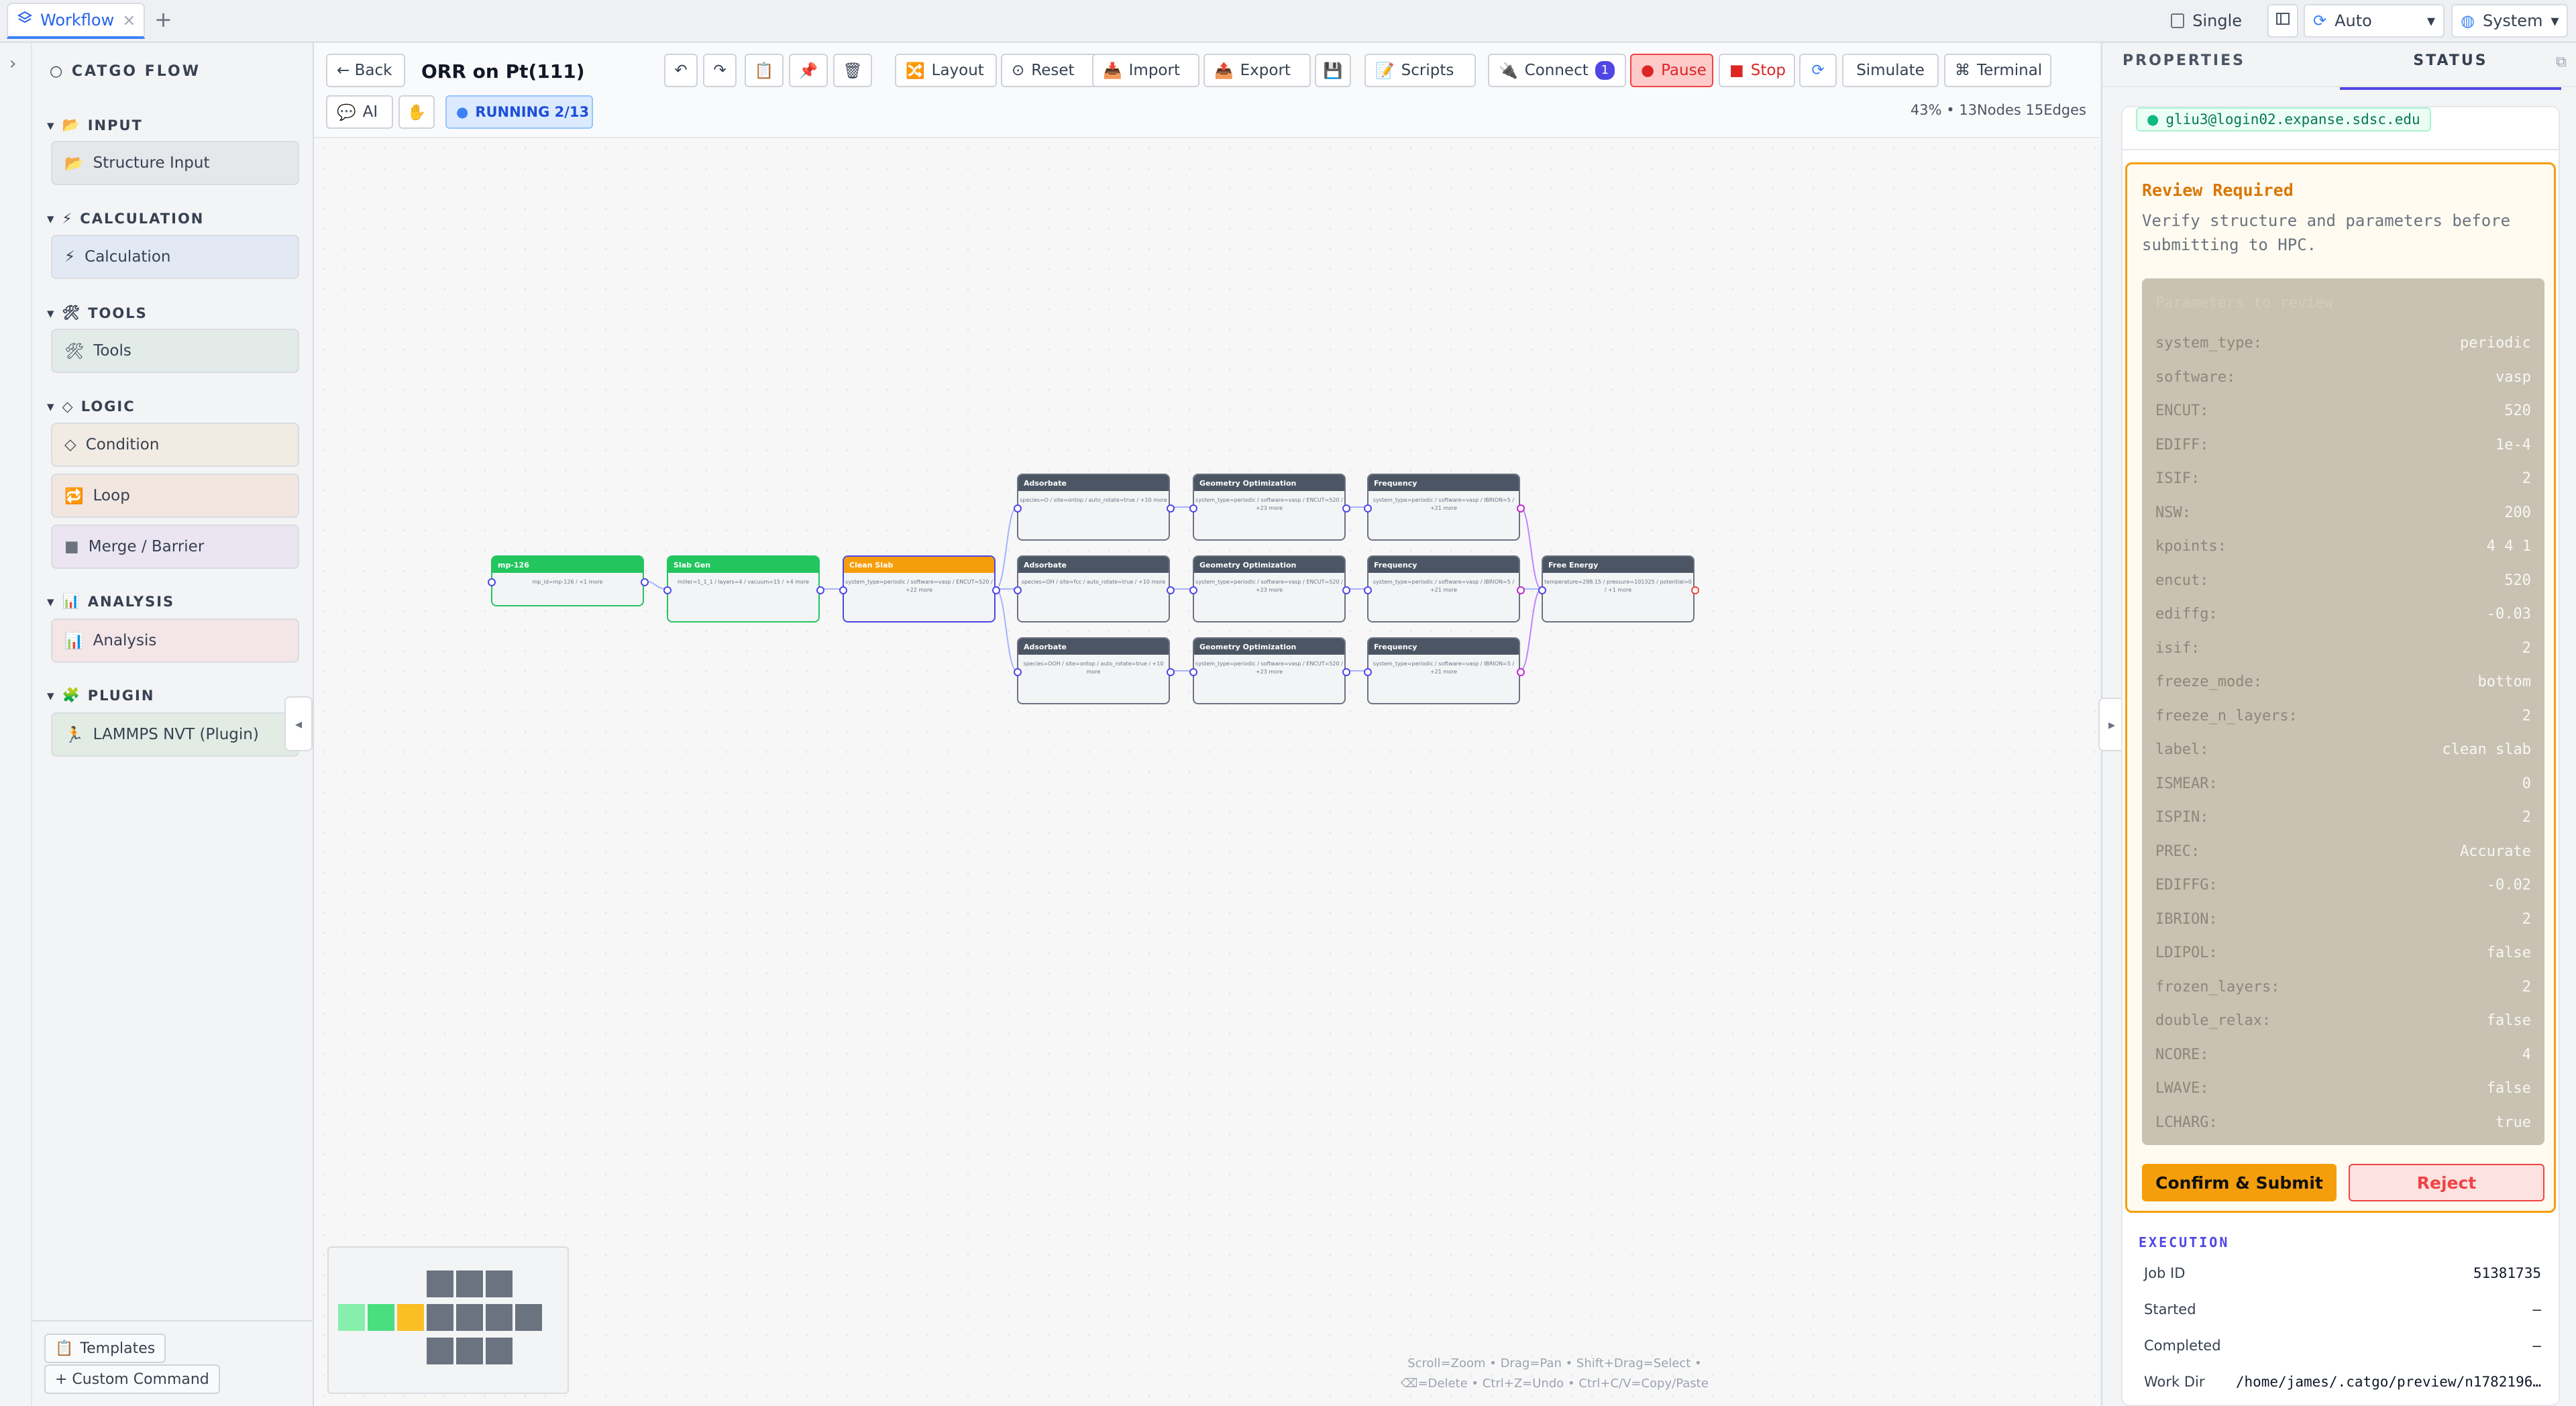  I want to click on reject-button: Reject, so click(2446, 1182).